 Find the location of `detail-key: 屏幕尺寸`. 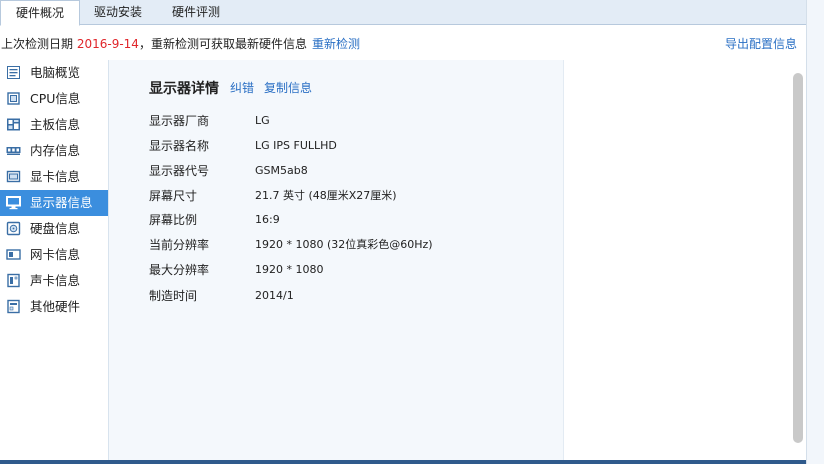

detail-key: 屏幕尺寸 is located at coordinates (173, 196).